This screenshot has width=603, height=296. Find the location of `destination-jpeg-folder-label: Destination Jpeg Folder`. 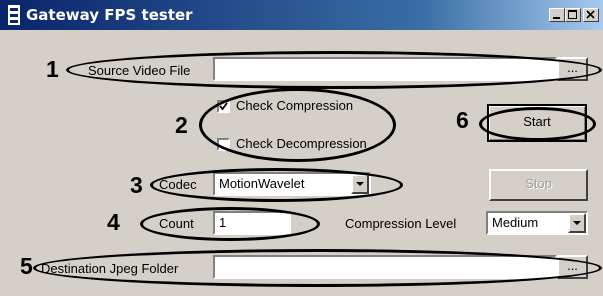

destination-jpeg-folder-label: Destination Jpeg Folder is located at coordinates (110, 268).